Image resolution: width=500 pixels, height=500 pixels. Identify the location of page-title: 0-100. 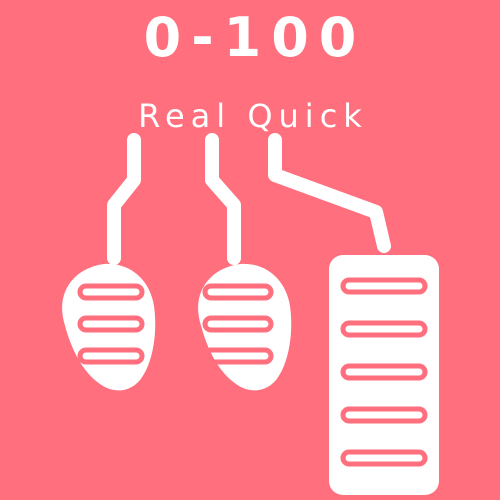
(255, 37).